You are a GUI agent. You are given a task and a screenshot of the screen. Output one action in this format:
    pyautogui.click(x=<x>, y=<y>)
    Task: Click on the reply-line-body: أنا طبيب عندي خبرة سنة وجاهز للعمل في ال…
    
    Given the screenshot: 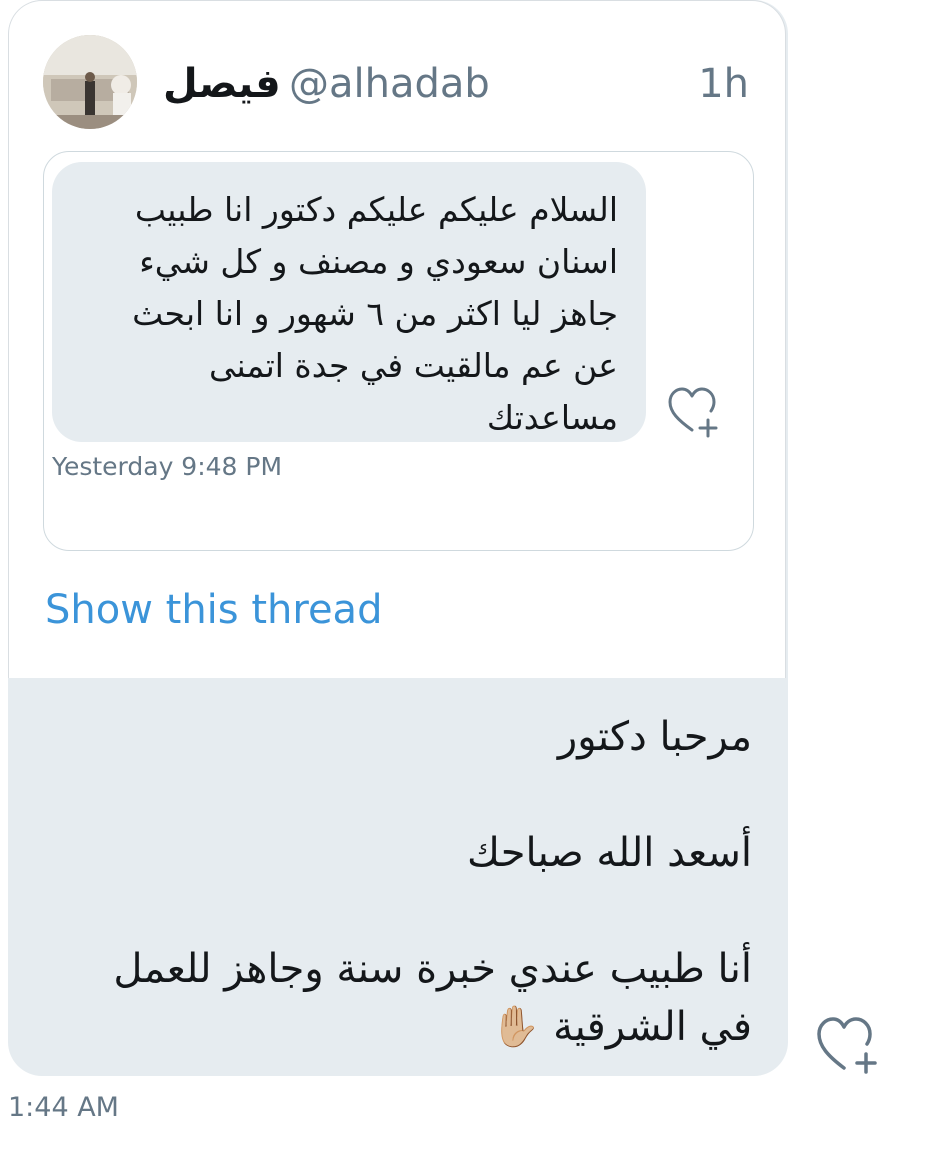 What is the action you would take?
    pyautogui.click(x=412, y=998)
    